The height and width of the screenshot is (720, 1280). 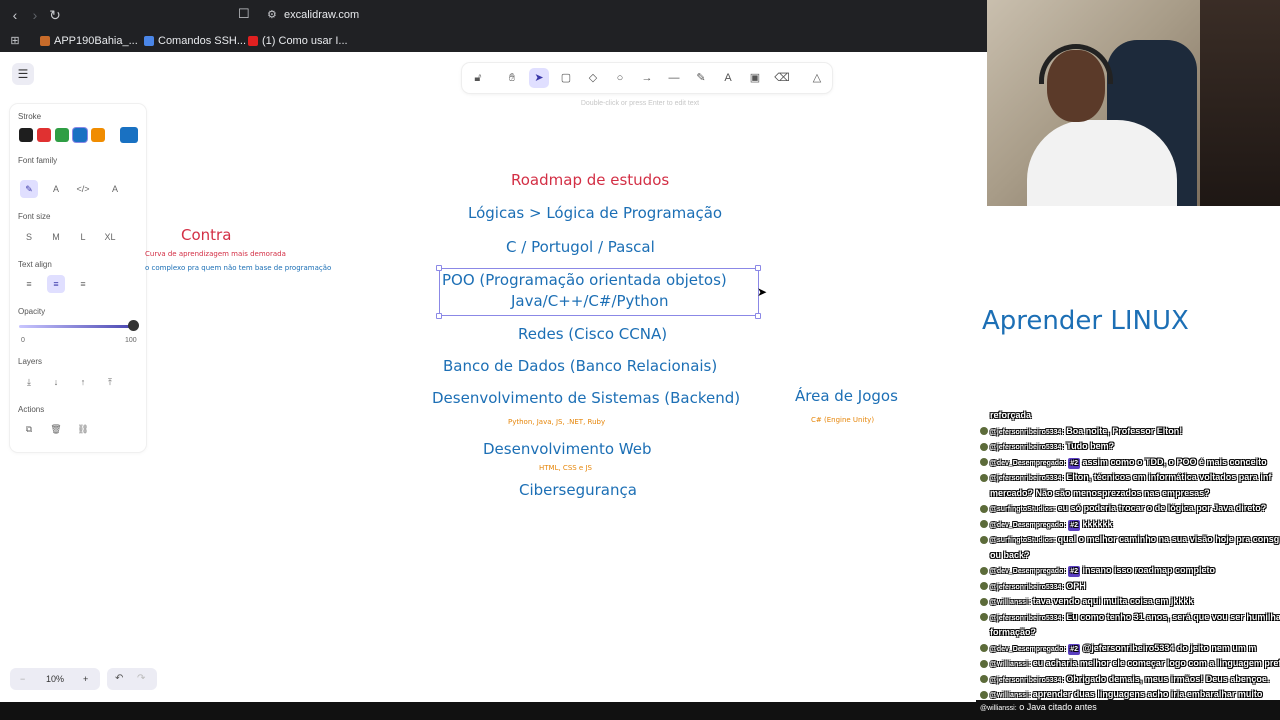 What do you see at coordinates (817, 78) in the screenshot?
I see `extra-tools-icon: △` at bounding box center [817, 78].